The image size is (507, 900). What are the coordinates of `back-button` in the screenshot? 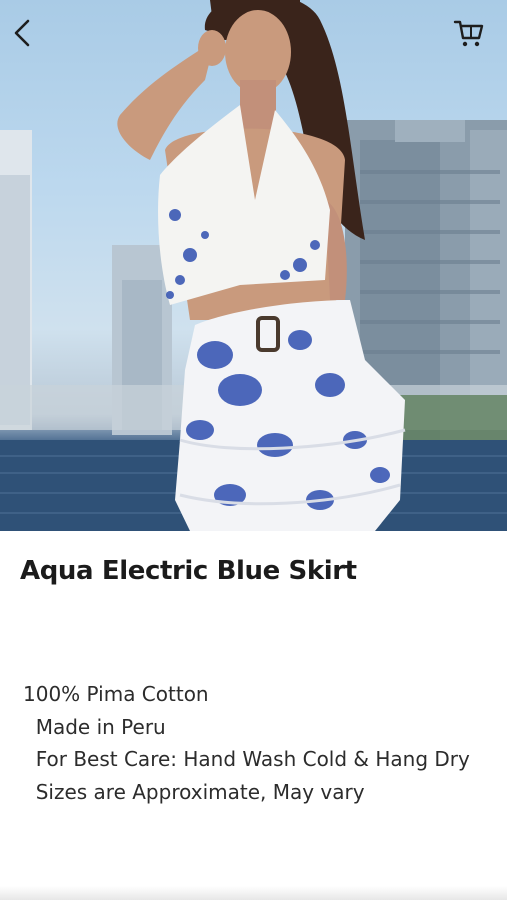 It's located at (30, 38).